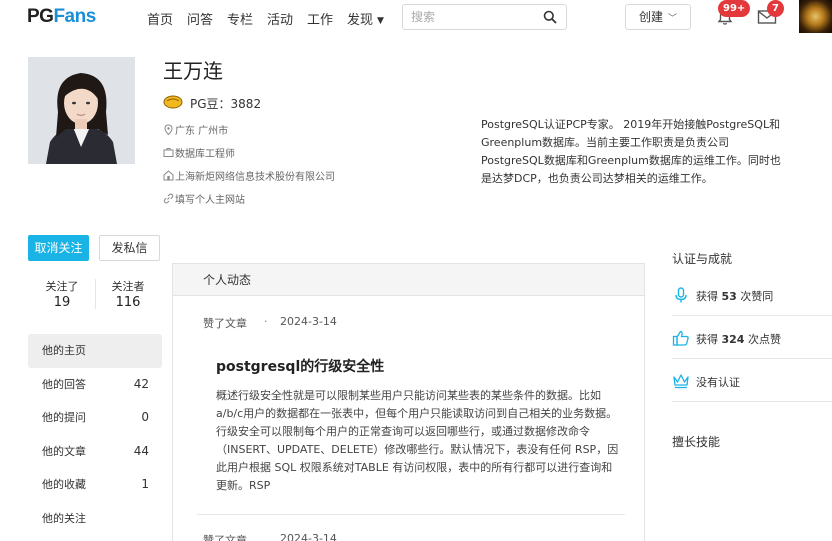  Describe the element at coordinates (702, 259) in the screenshot. I see `achievements-title: 认证与成就` at that location.